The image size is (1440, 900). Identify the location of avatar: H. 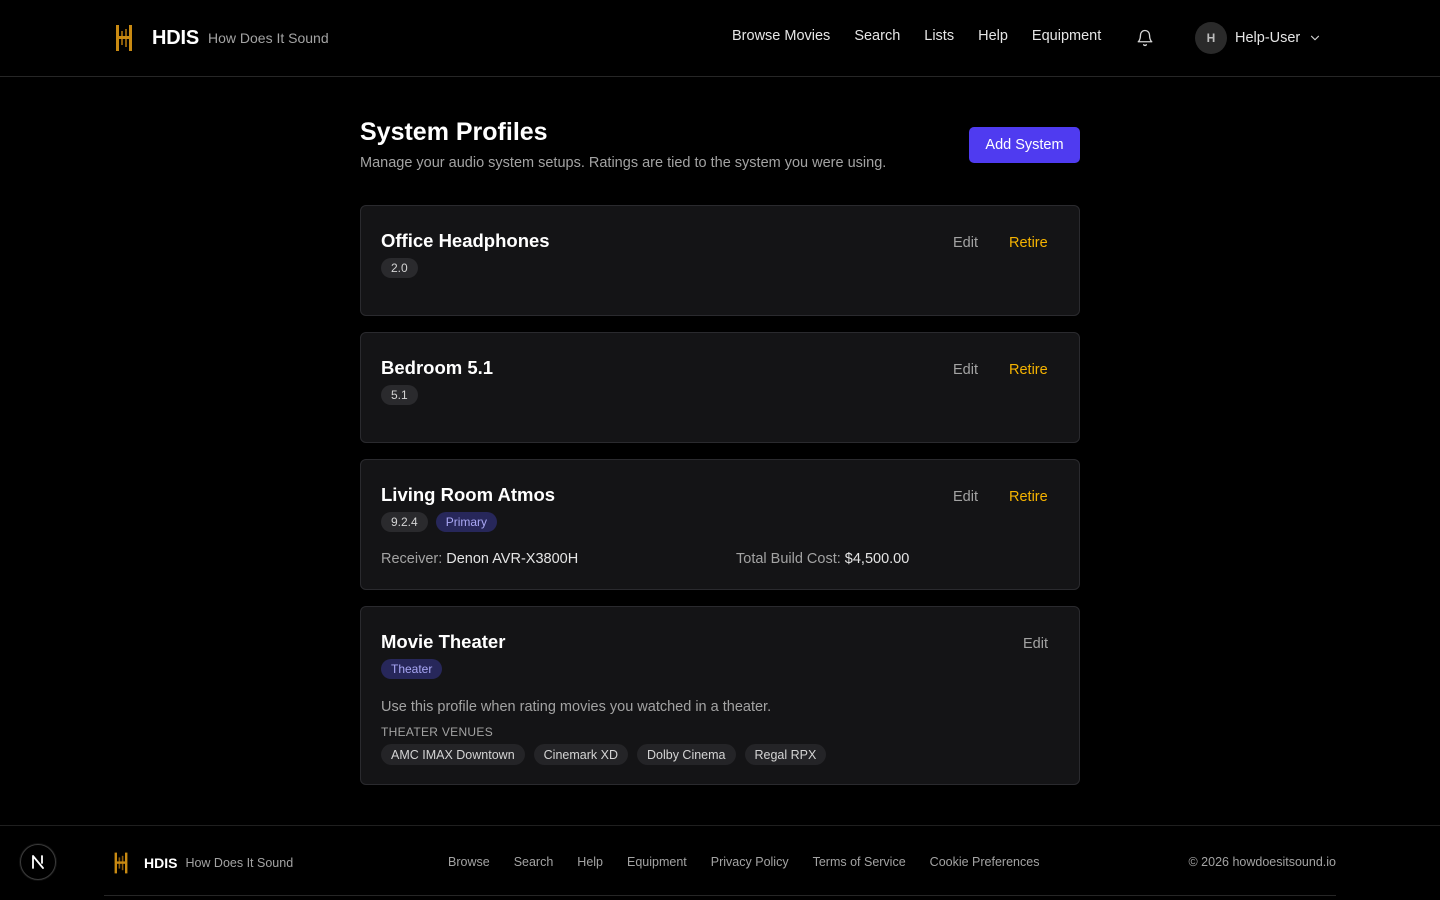
(1211, 38).